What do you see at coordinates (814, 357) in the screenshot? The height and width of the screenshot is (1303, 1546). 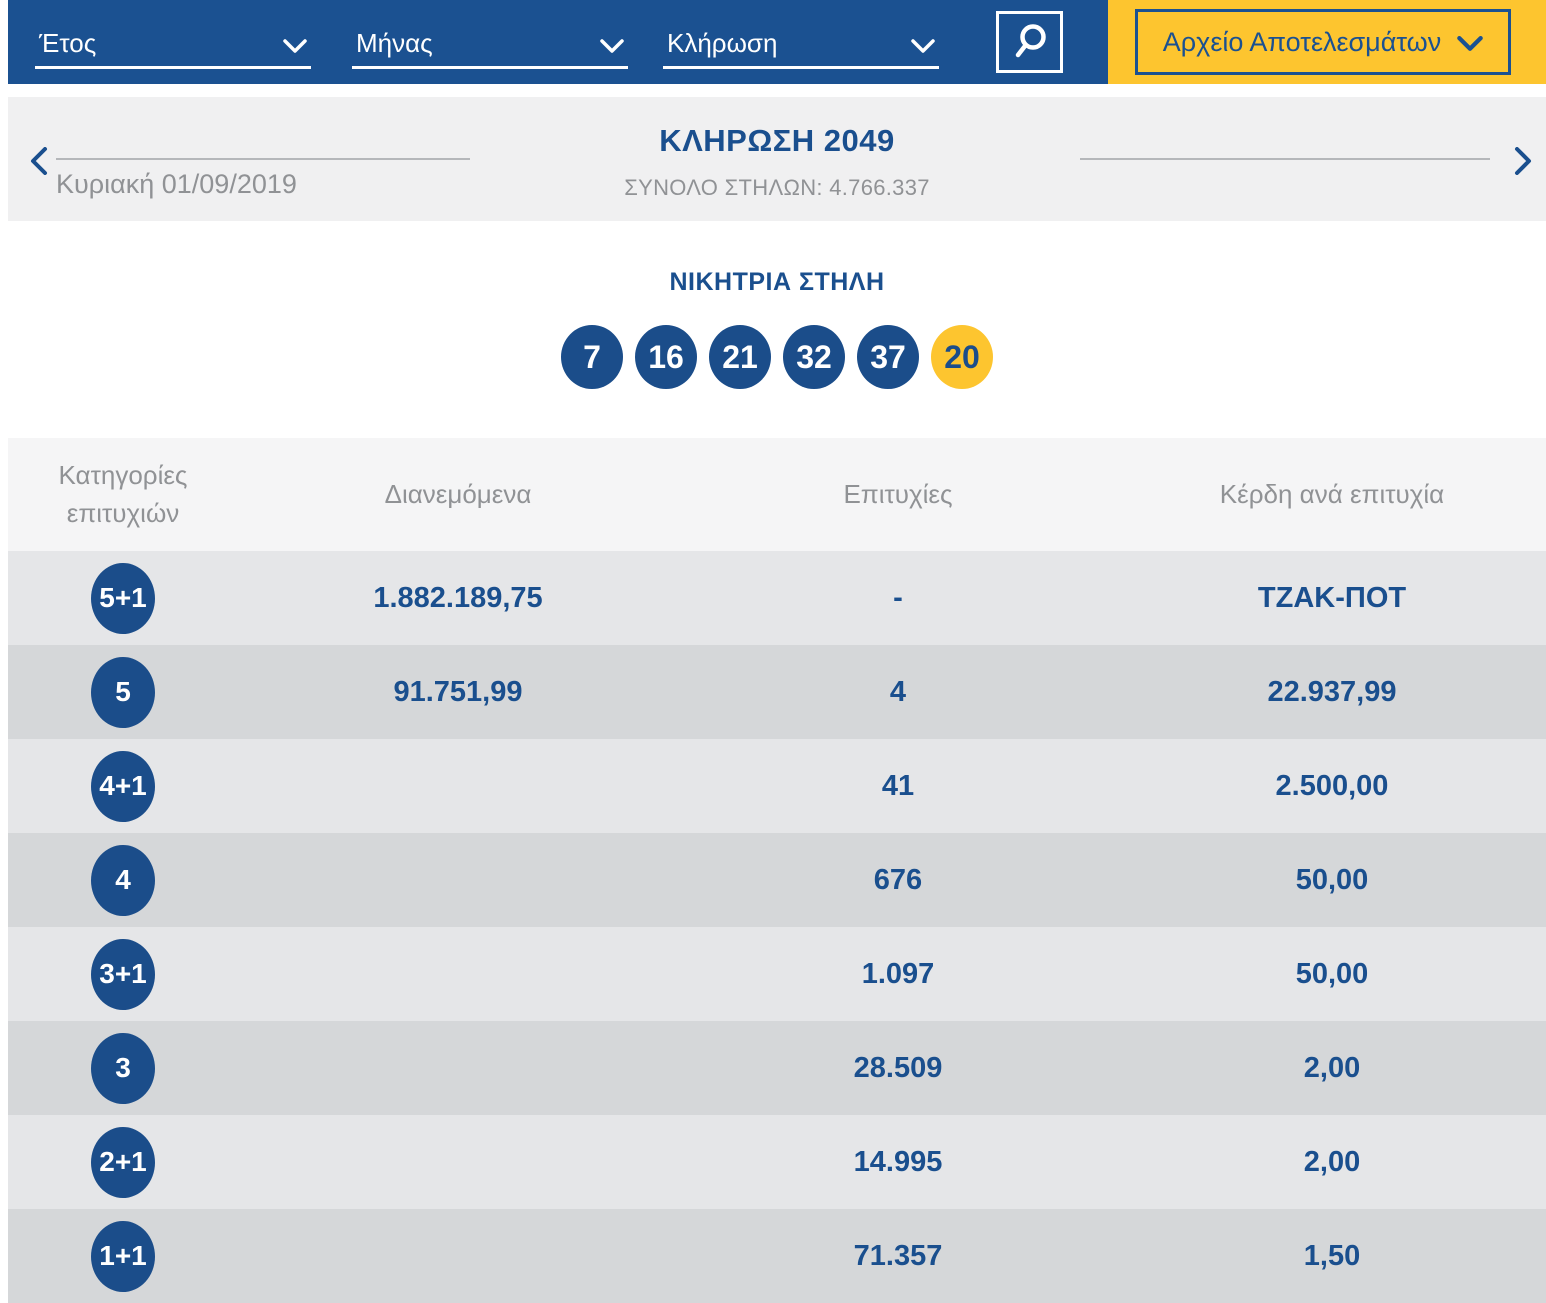 I see `winning-number-ball: 32` at bounding box center [814, 357].